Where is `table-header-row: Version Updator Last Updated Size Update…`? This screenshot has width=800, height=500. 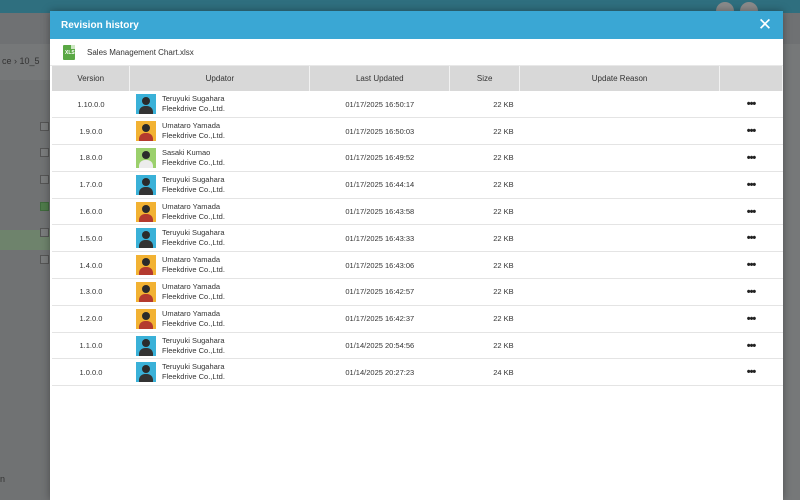 table-header-row: Version Updator Last Updated Size Update… is located at coordinates (417, 78).